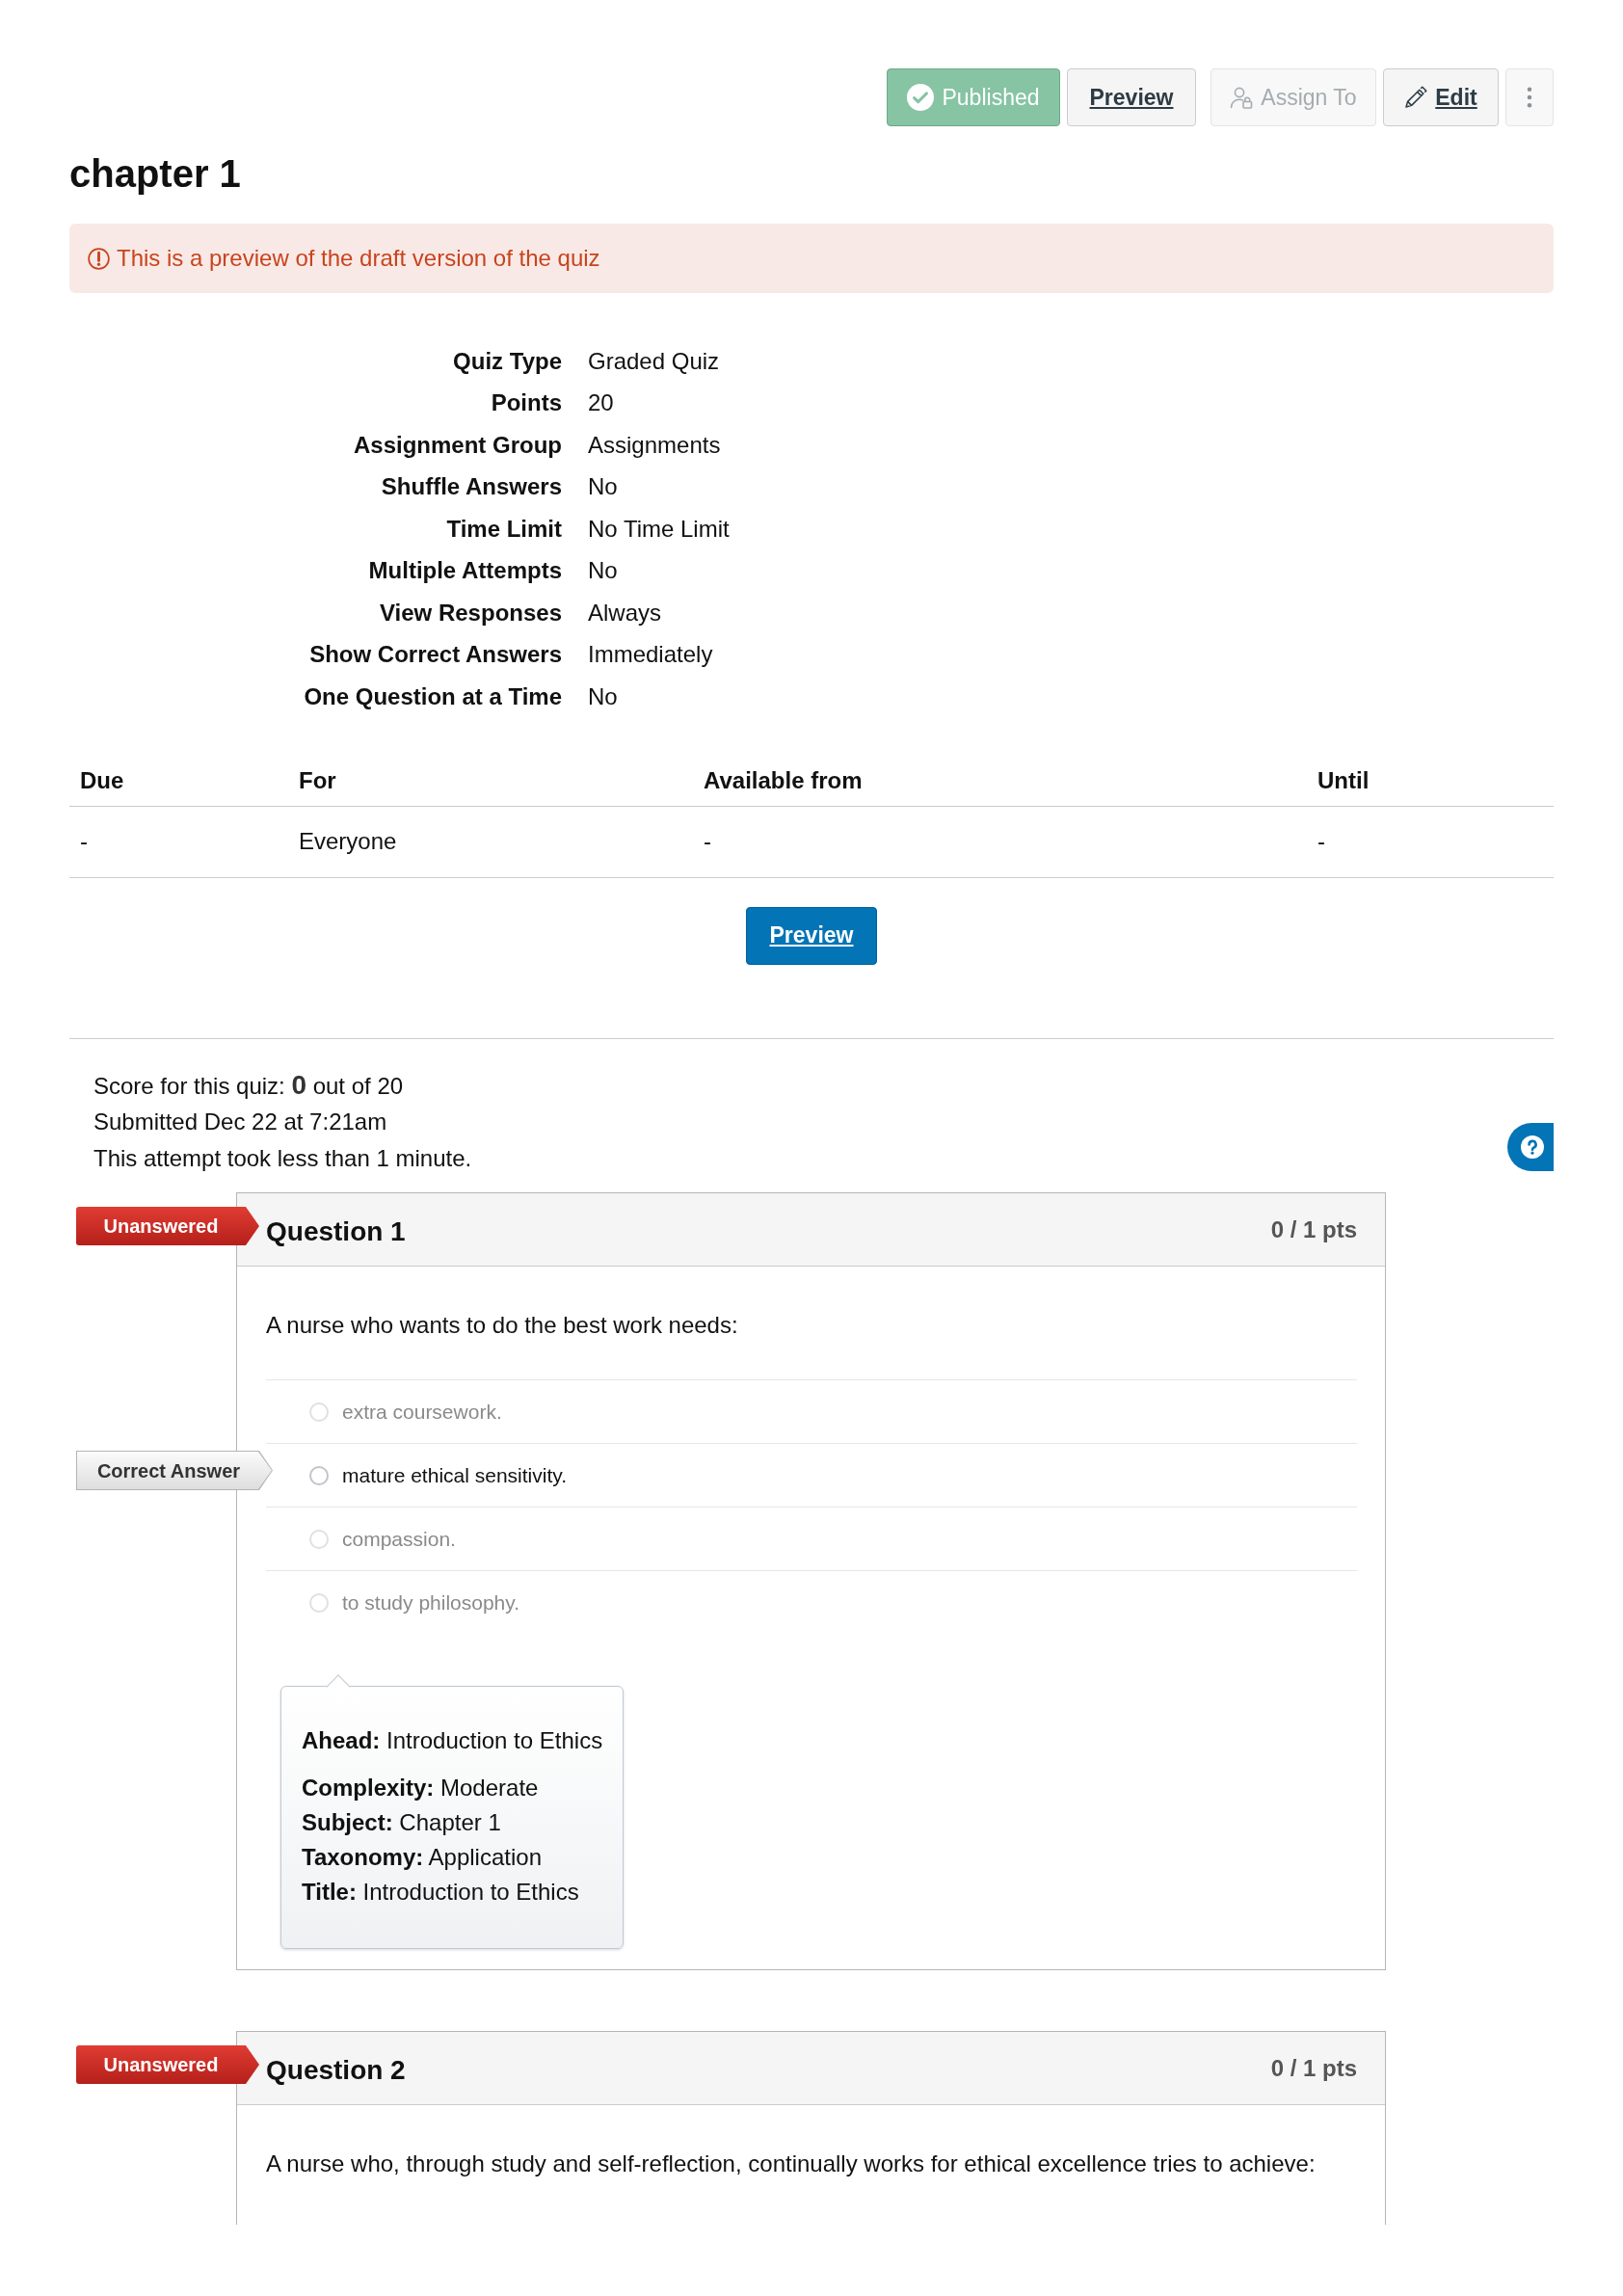  What do you see at coordinates (507, 361) in the screenshot?
I see `detail-label: Quiz Type` at bounding box center [507, 361].